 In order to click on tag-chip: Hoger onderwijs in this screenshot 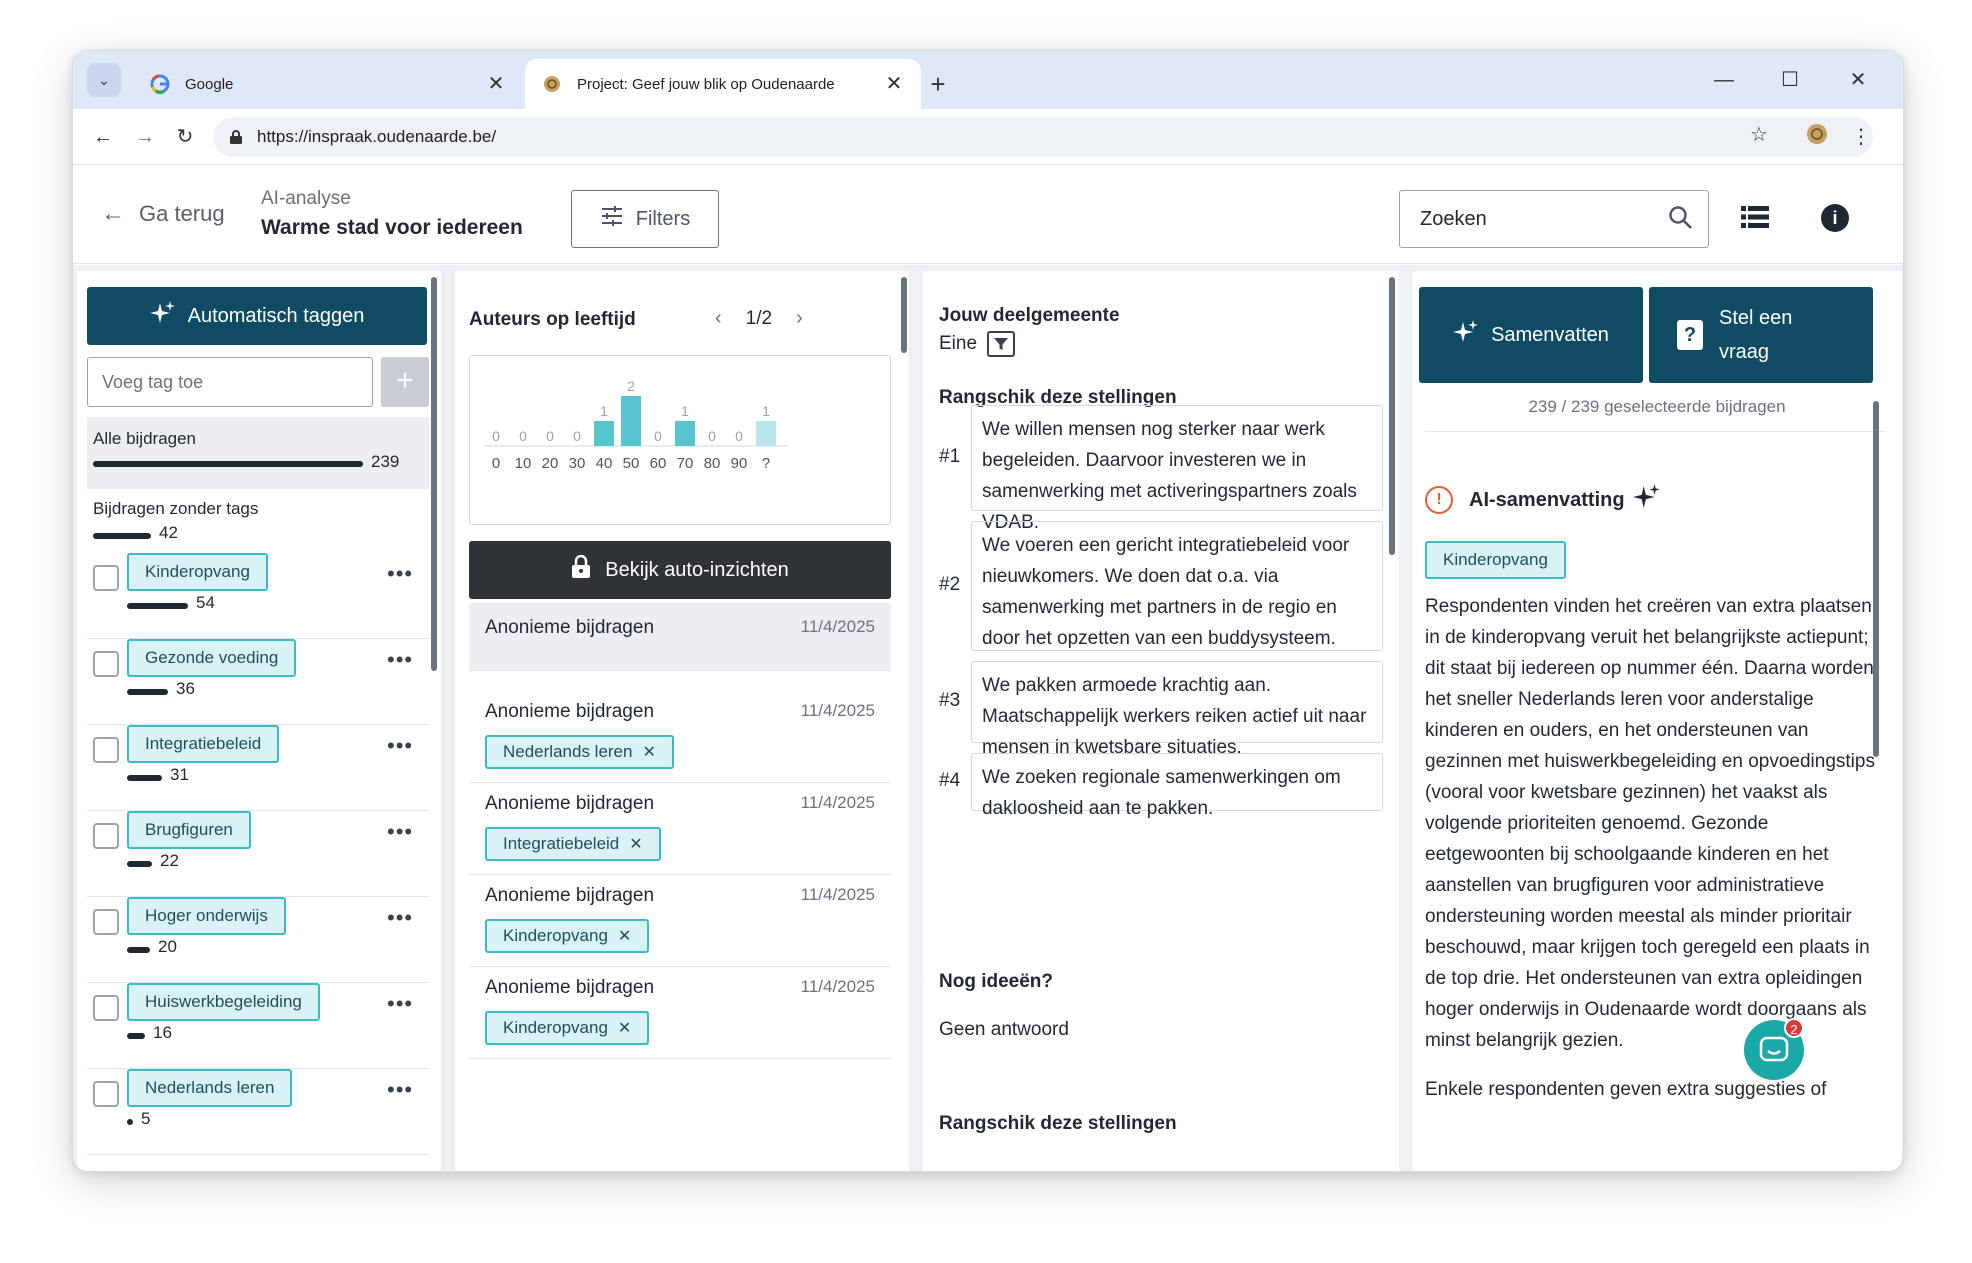, I will do `click(206, 916)`.